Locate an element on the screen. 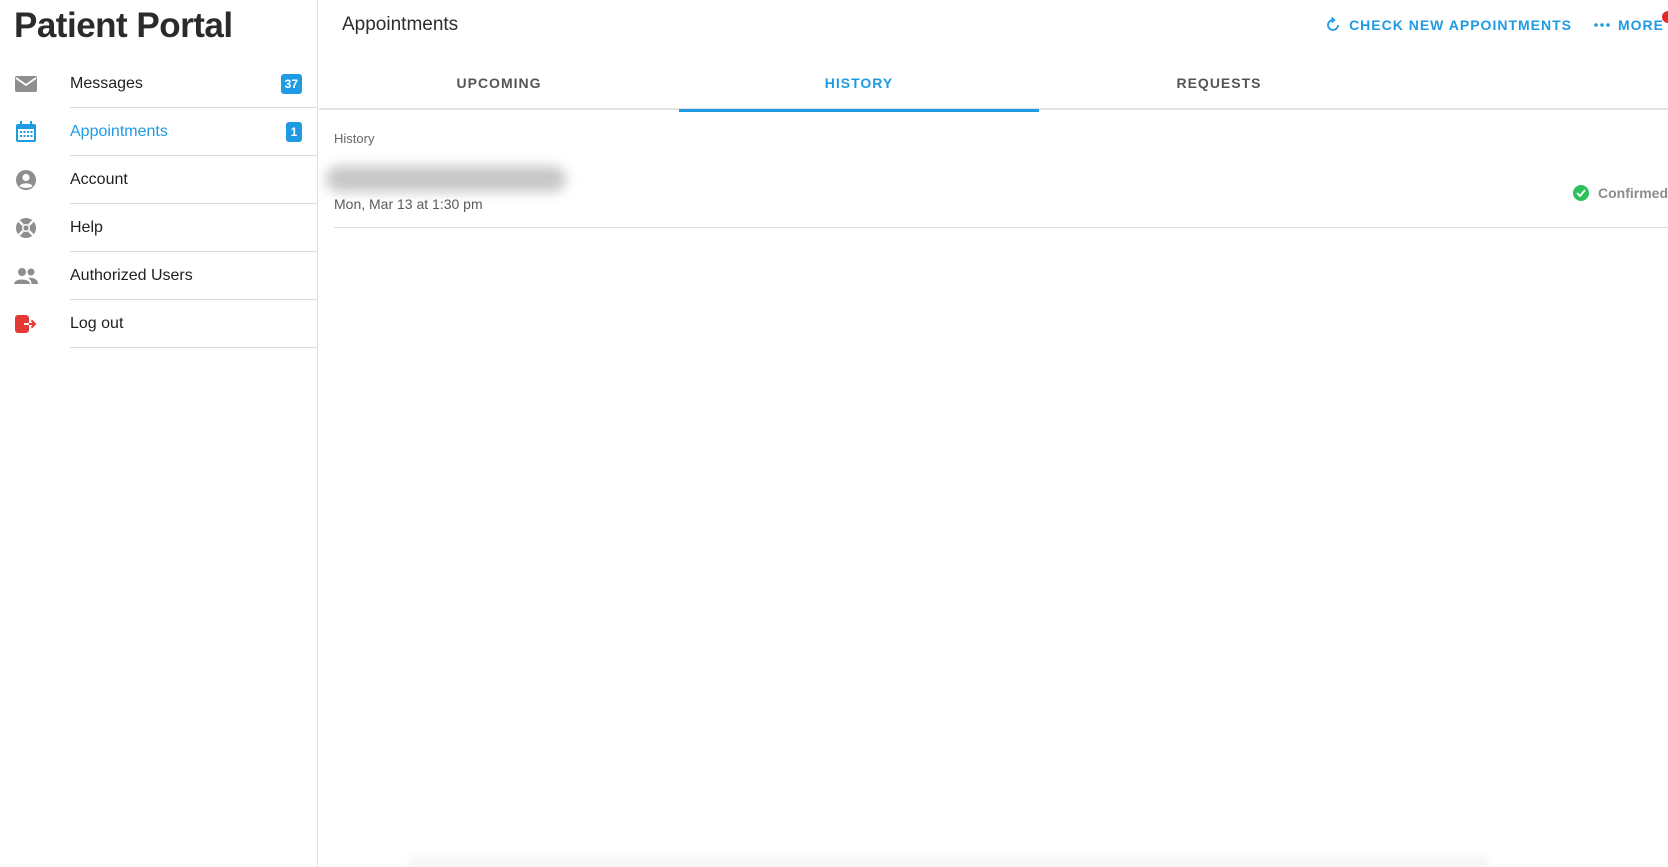 The height and width of the screenshot is (867, 1668). appointments-count-badge: 1 is located at coordinates (294, 132).